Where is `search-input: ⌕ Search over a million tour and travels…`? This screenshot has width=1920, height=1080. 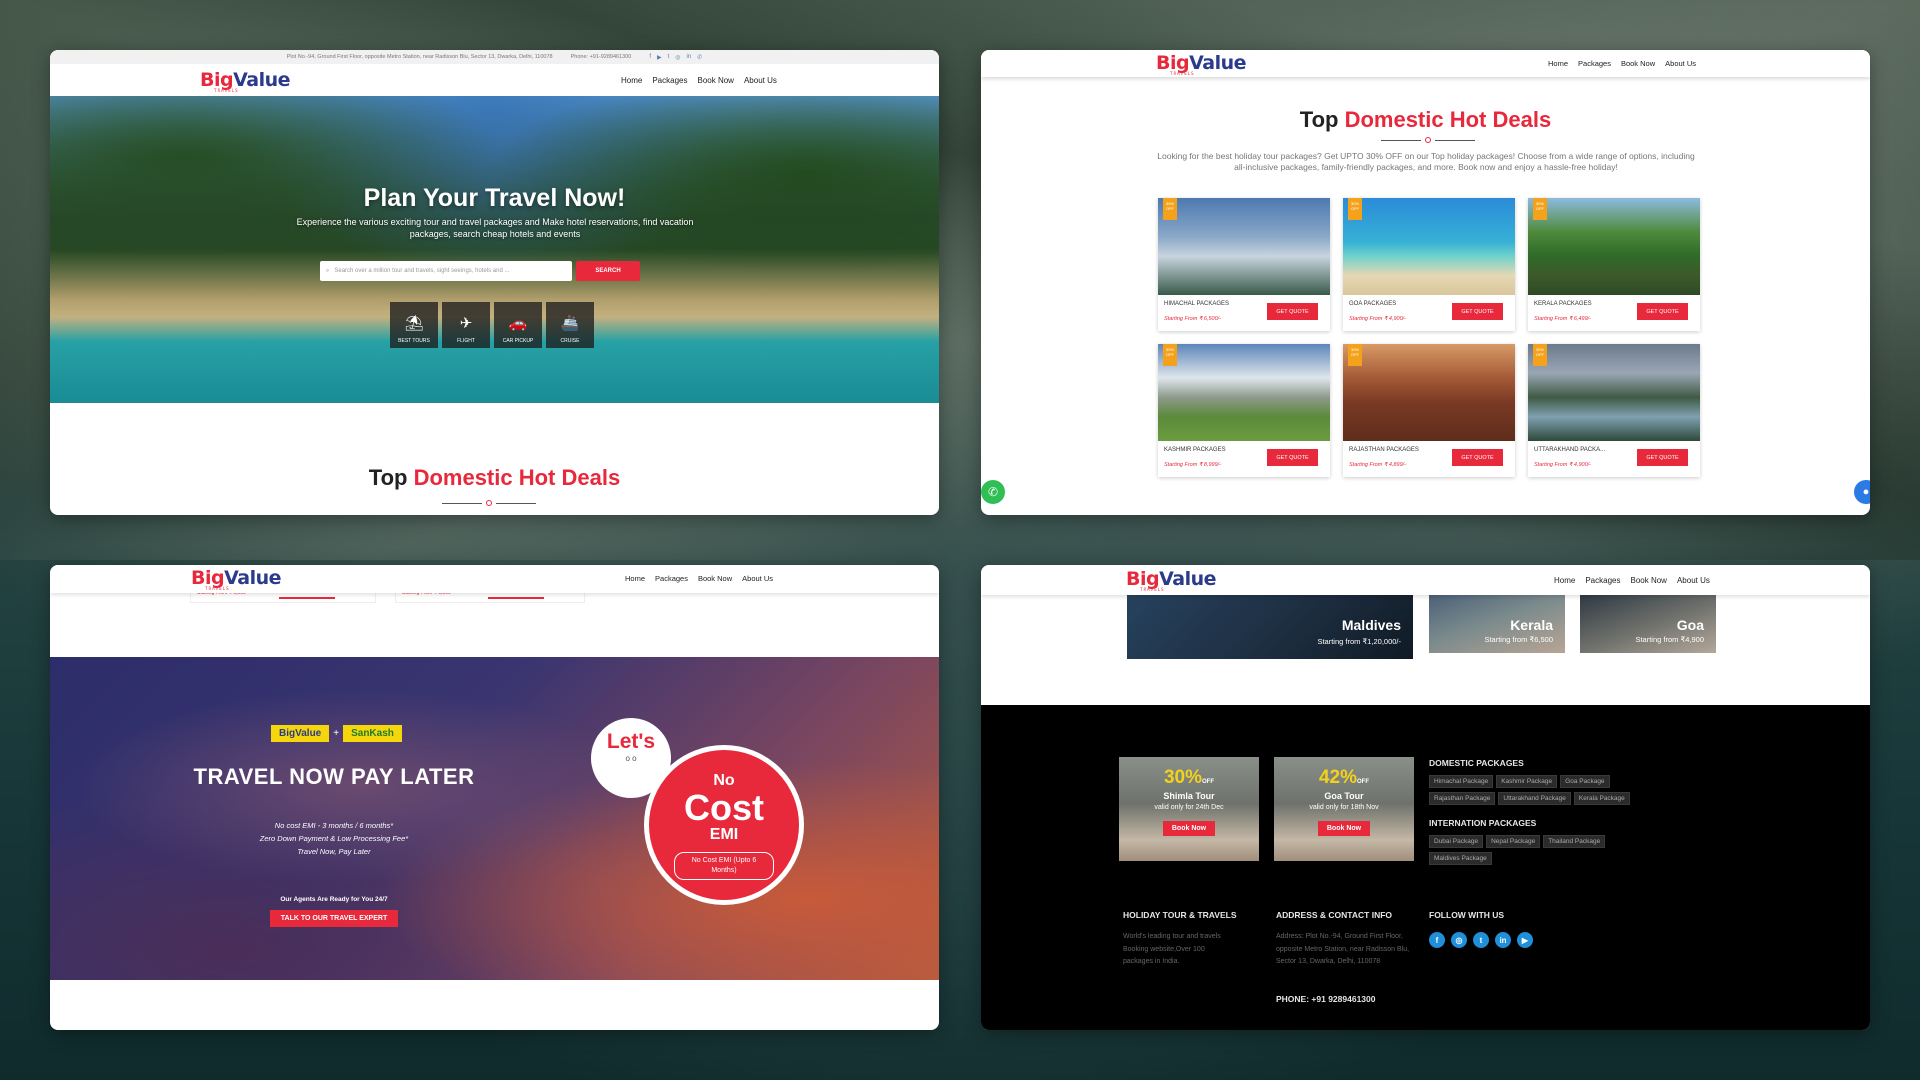
search-input: ⌕ Search over a million tour and travels… is located at coordinates (446, 271).